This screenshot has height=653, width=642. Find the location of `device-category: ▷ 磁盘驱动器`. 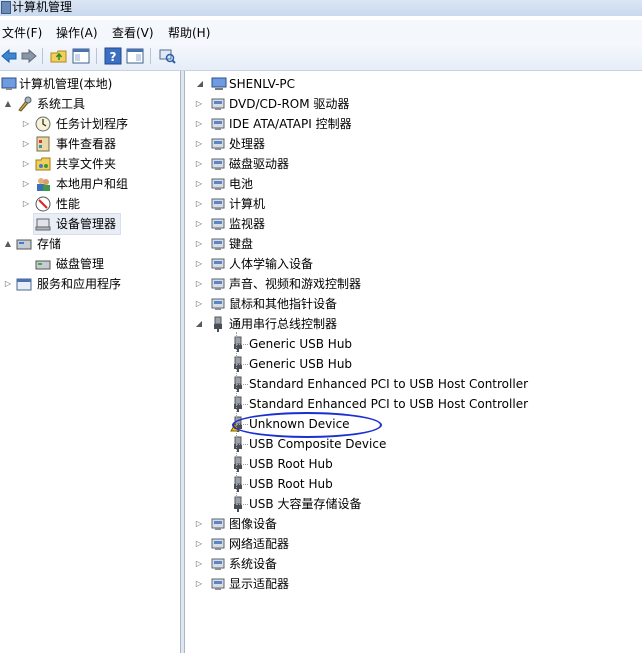

device-category: ▷ 磁盘驱动器 is located at coordinates (414, 164).